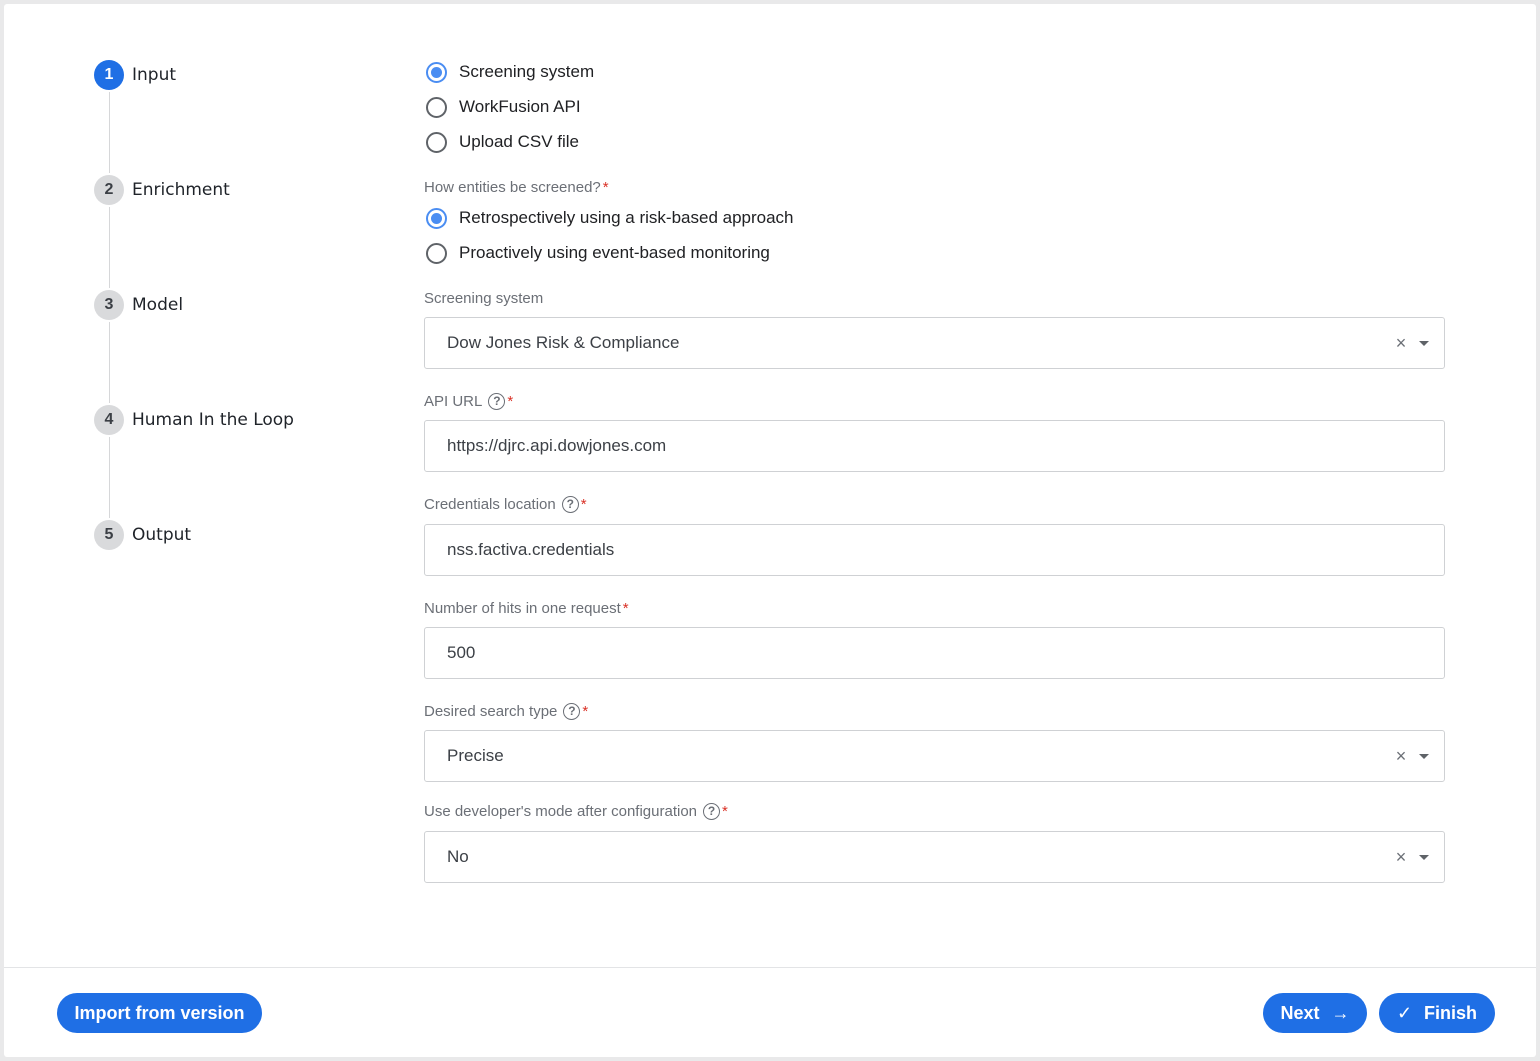  I want to click on next-button: Next →, so click(1315, 1013).